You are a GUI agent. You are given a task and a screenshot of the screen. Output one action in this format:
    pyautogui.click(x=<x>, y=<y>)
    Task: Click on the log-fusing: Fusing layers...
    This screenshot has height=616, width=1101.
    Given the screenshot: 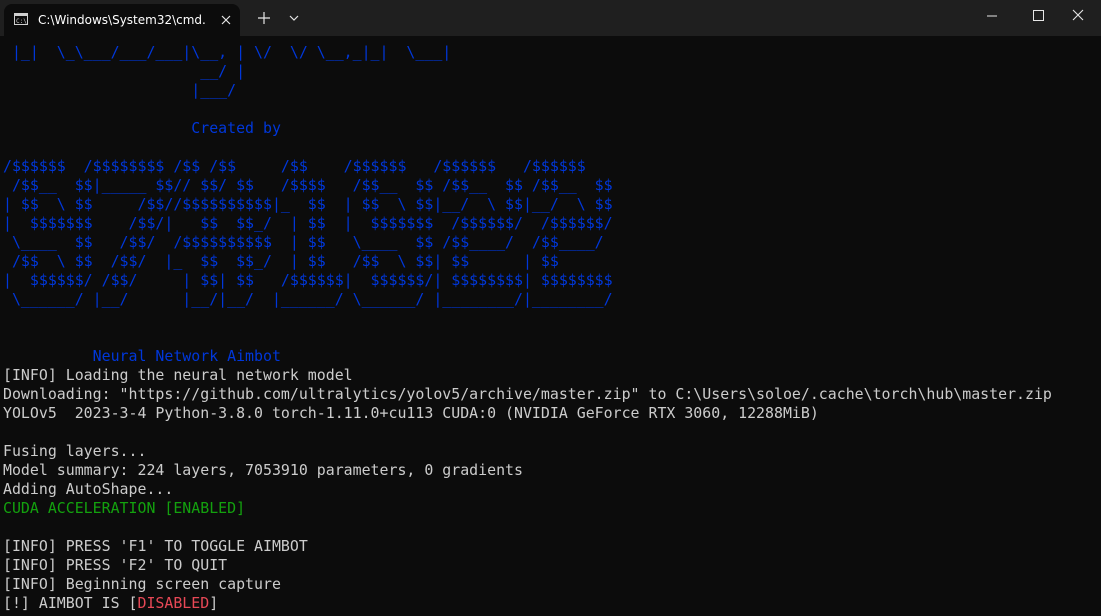 What is the action you would take?
    pyautogui.click(x=75, y=451)
    